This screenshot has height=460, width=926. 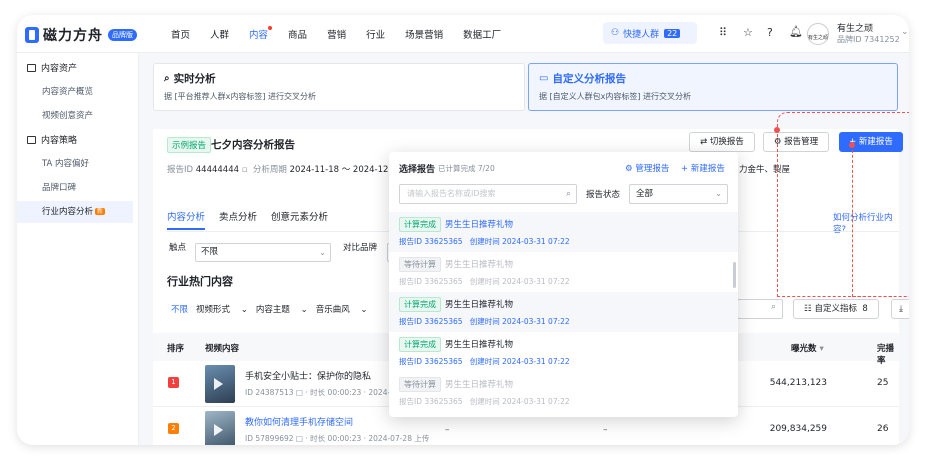 What do you see at coordinates (176, 349) in the screenshot?
I see `th-rank: 排序` at bounding box center [176, 349].